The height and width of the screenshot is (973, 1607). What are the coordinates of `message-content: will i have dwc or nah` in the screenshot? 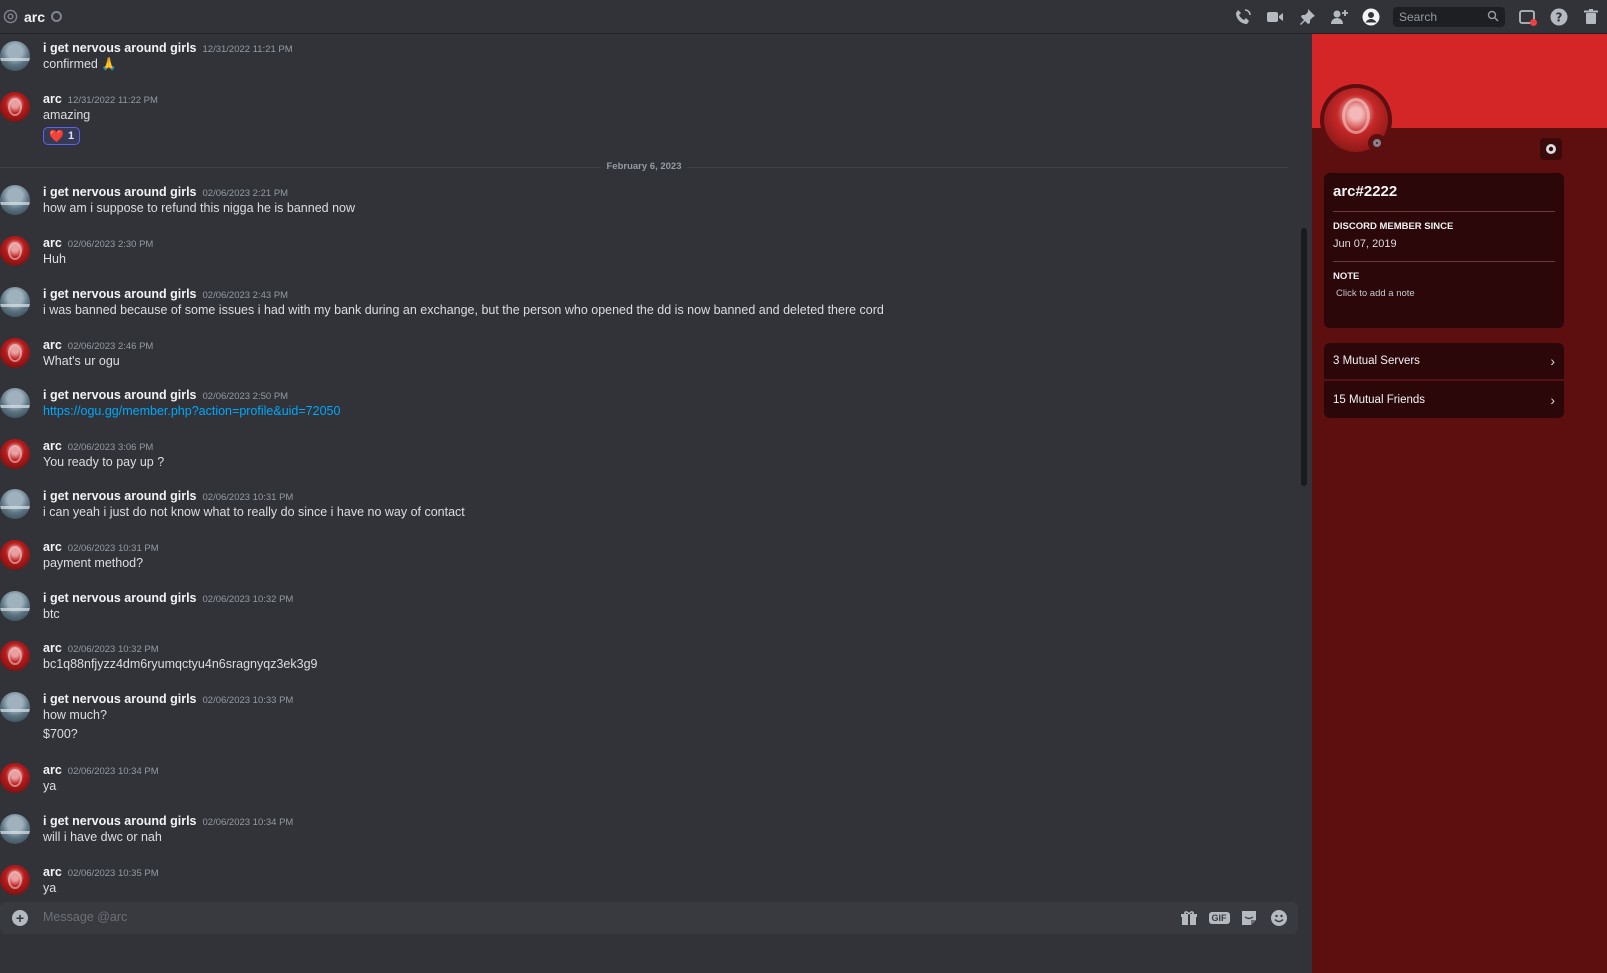 It's located at (102, 837).